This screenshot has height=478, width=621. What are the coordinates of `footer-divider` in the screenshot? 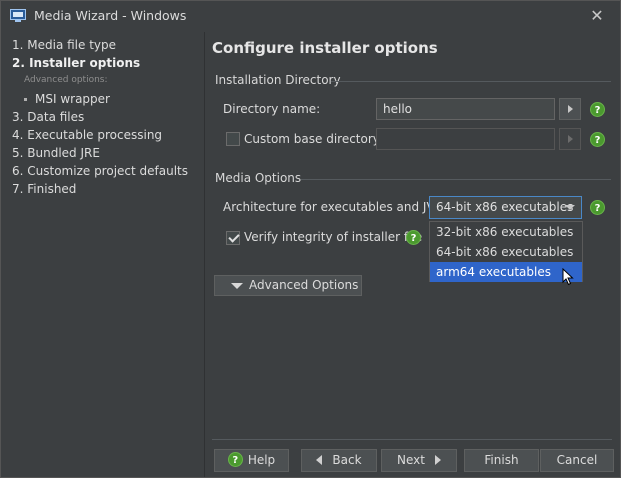 It's located at (412, 439).